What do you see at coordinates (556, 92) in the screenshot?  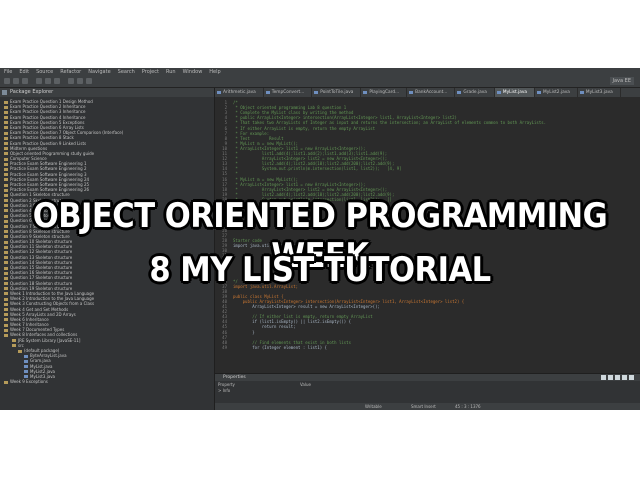 I see `editor-tab: MyList2.java` at bounding box center [556, 92].